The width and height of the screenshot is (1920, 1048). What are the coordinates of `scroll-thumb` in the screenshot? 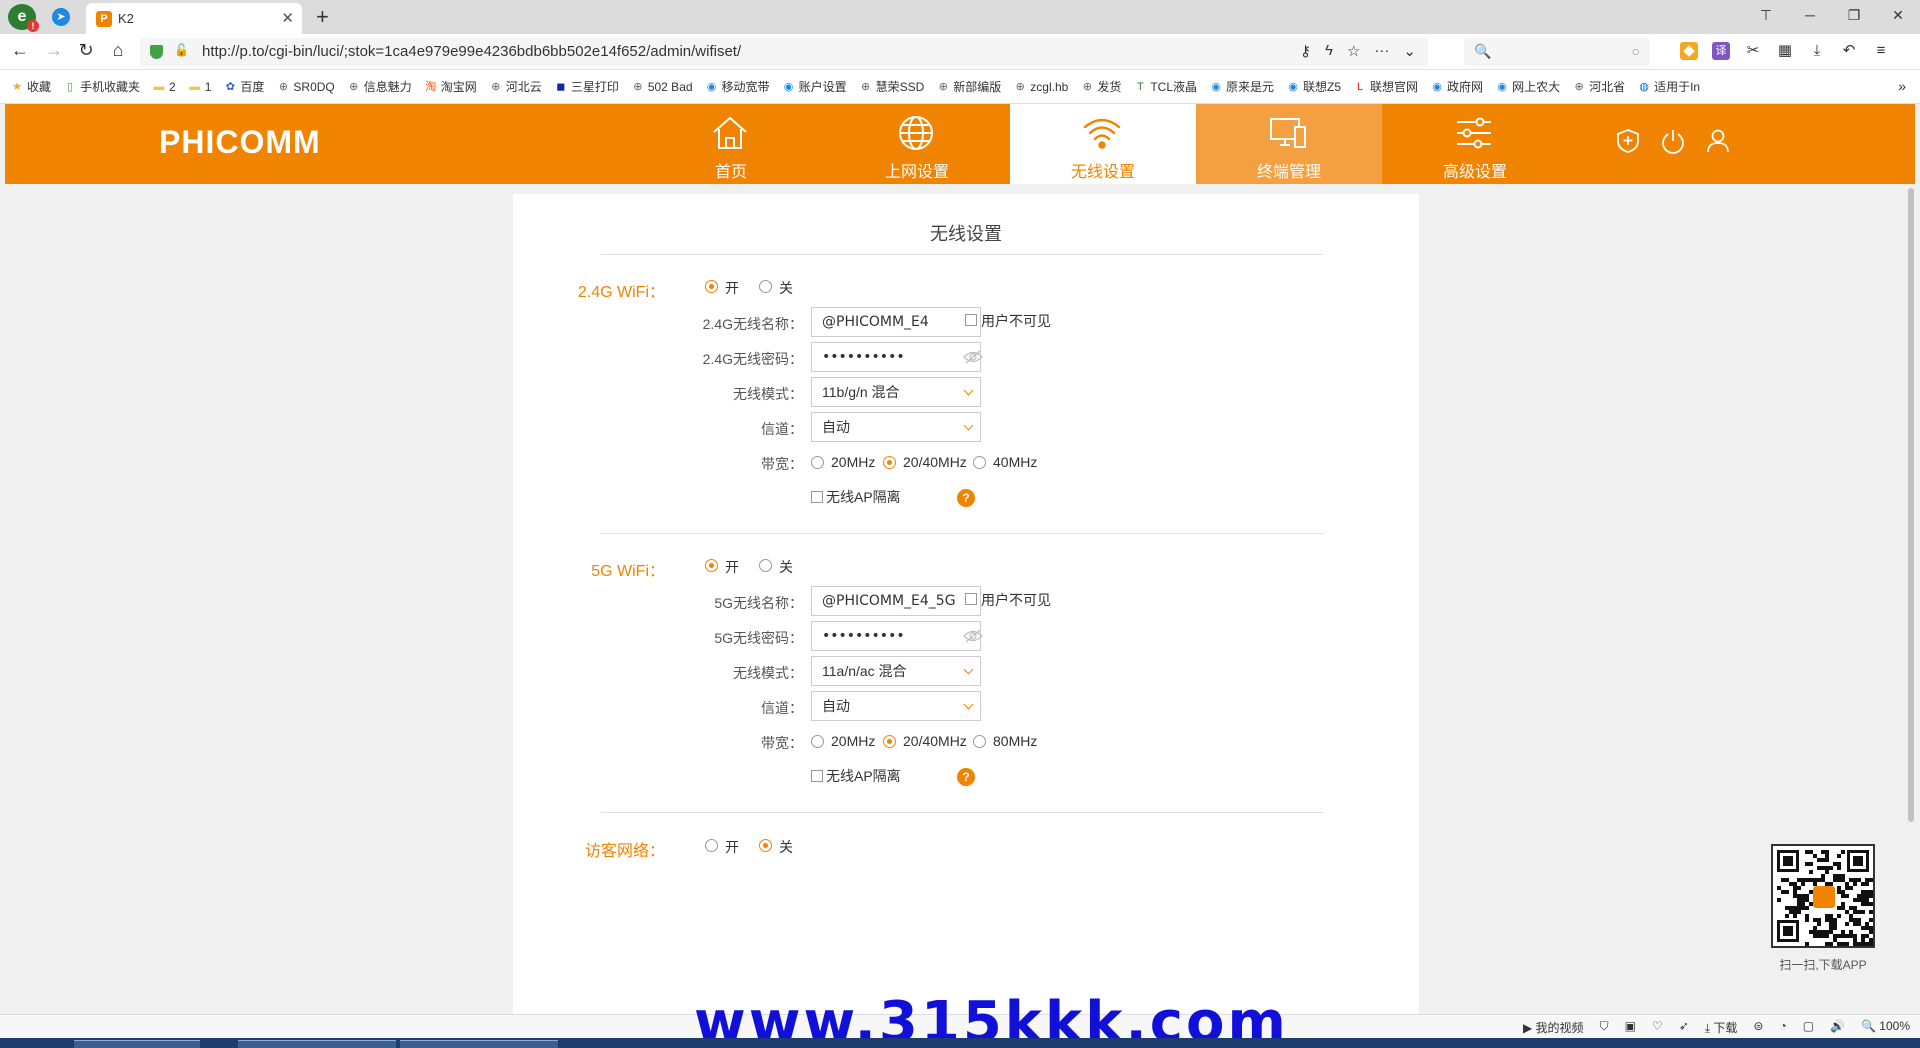 It's located at (1911, 505).